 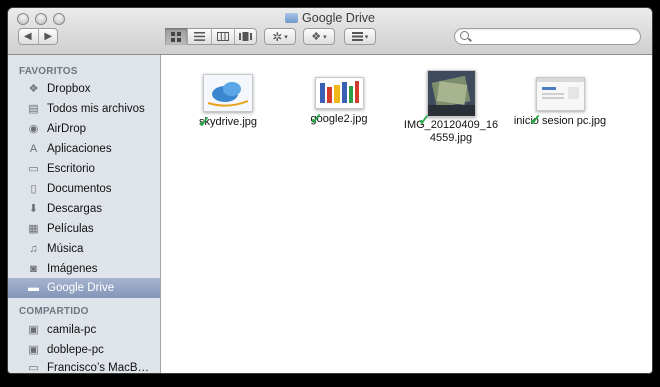 What do you see at coordinates (338, 18) in the screenshot?
I see `window-title-text: Google Drive` at bounding box center [338, 18].